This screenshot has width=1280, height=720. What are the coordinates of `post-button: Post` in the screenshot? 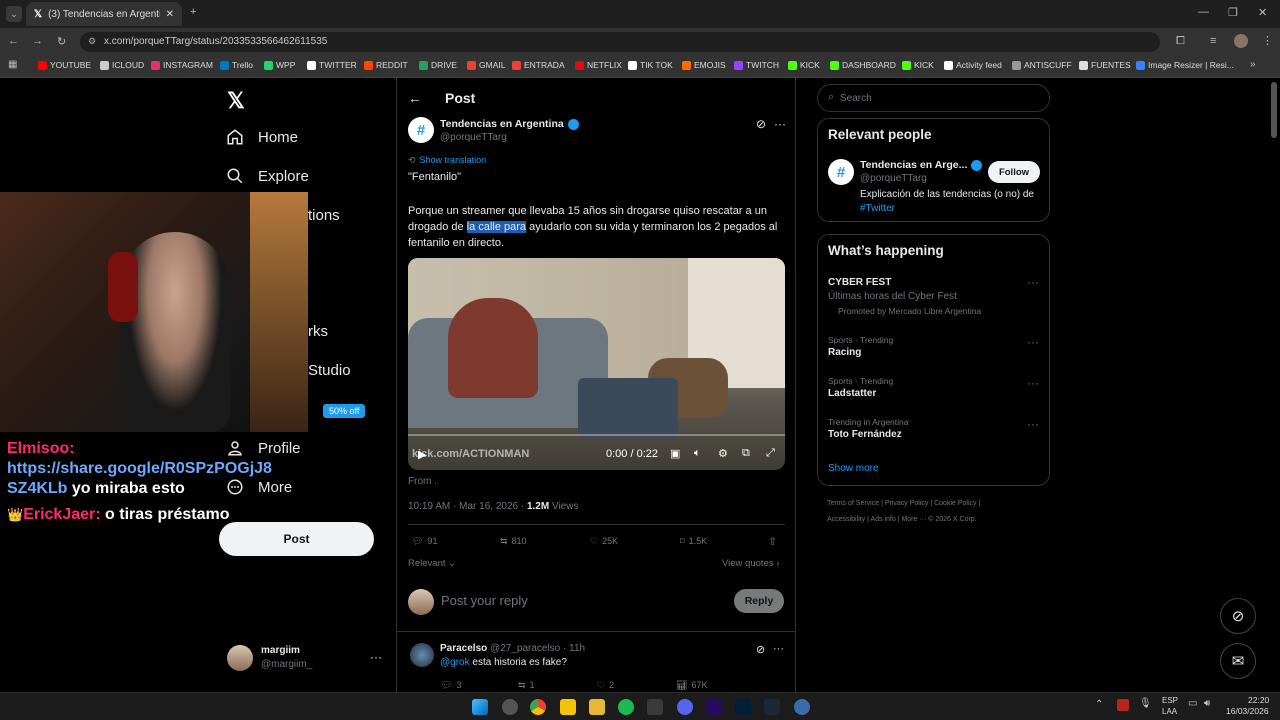 It's located at (296, 539).